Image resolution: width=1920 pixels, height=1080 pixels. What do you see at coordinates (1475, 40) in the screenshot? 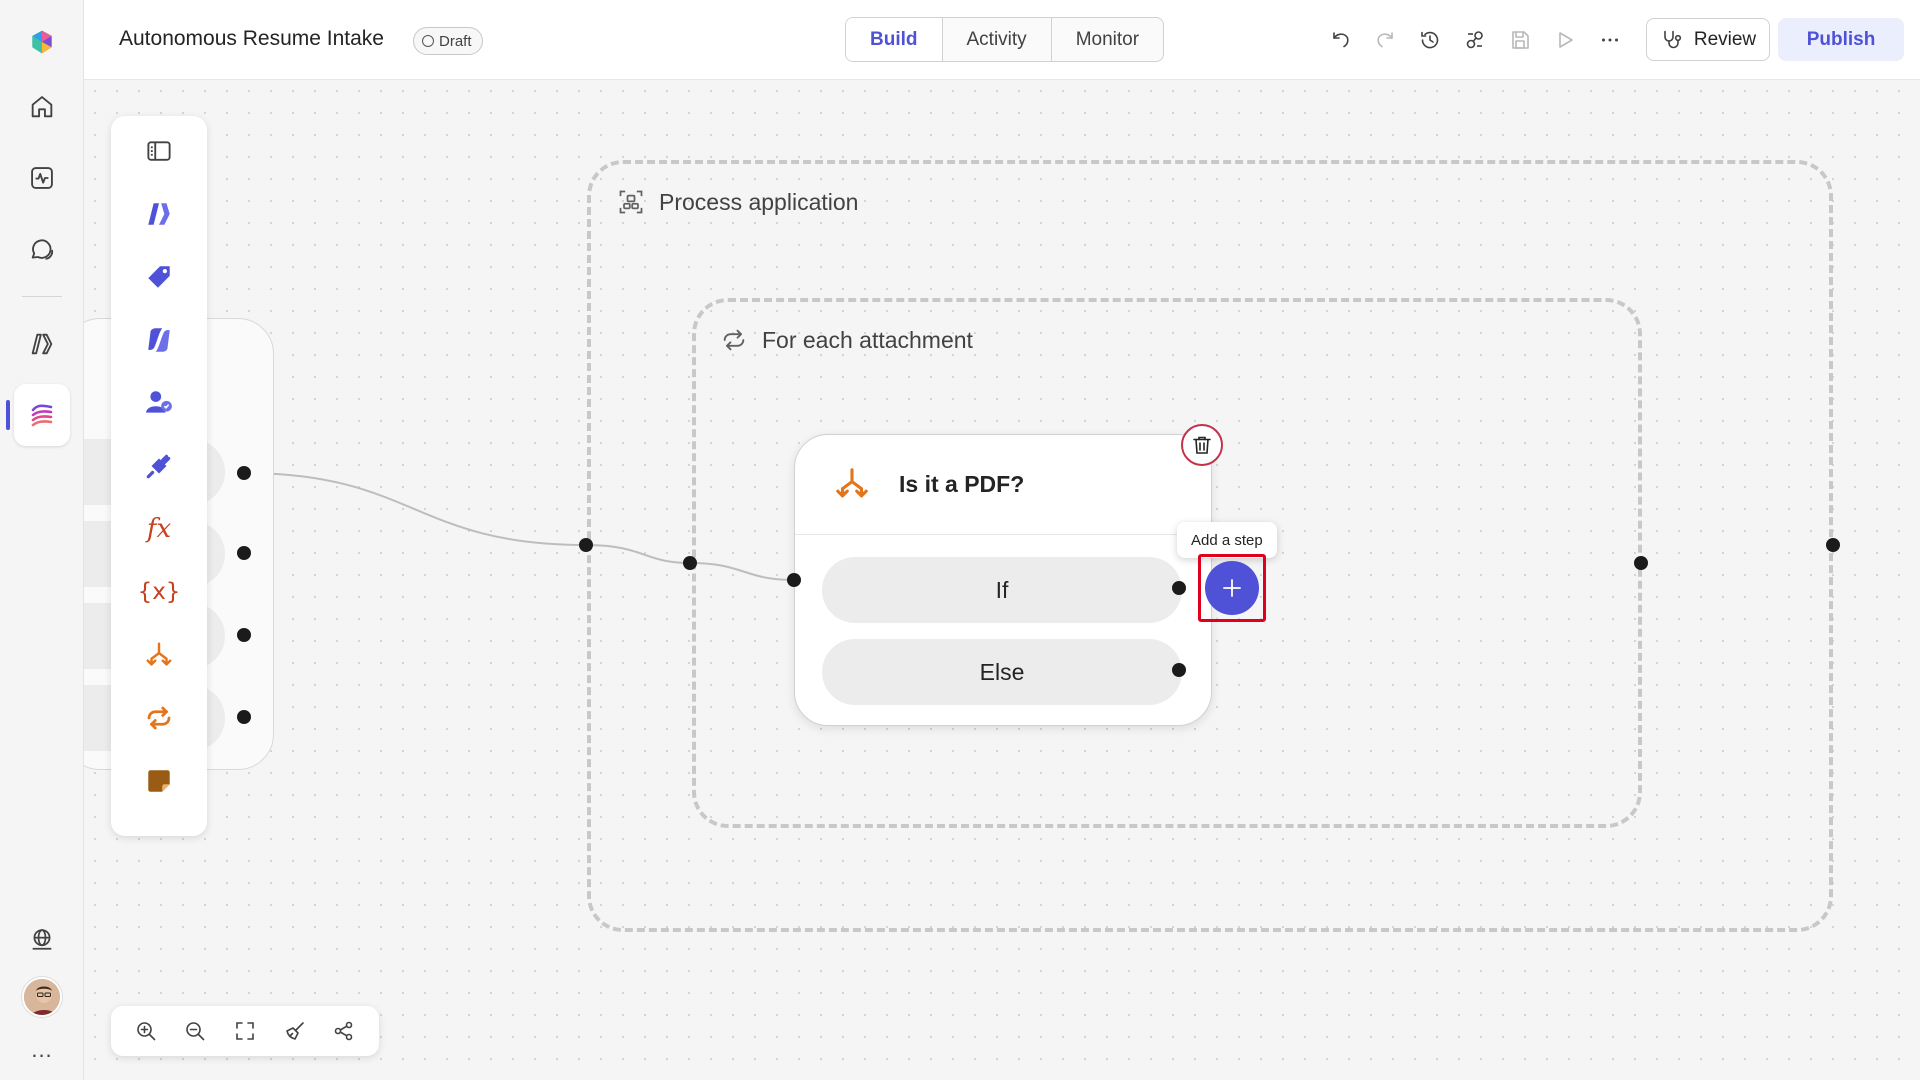
I see `connections-button` at bounding box center [1475, 40].